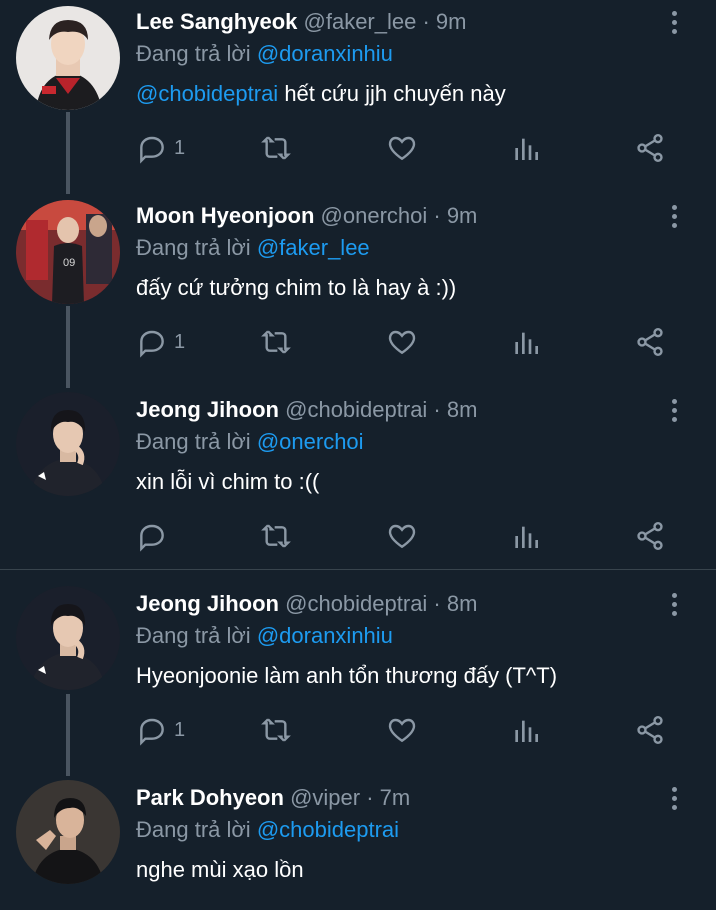  I want to click on author-handle-time: @viper · 7m, so click(350, 797).